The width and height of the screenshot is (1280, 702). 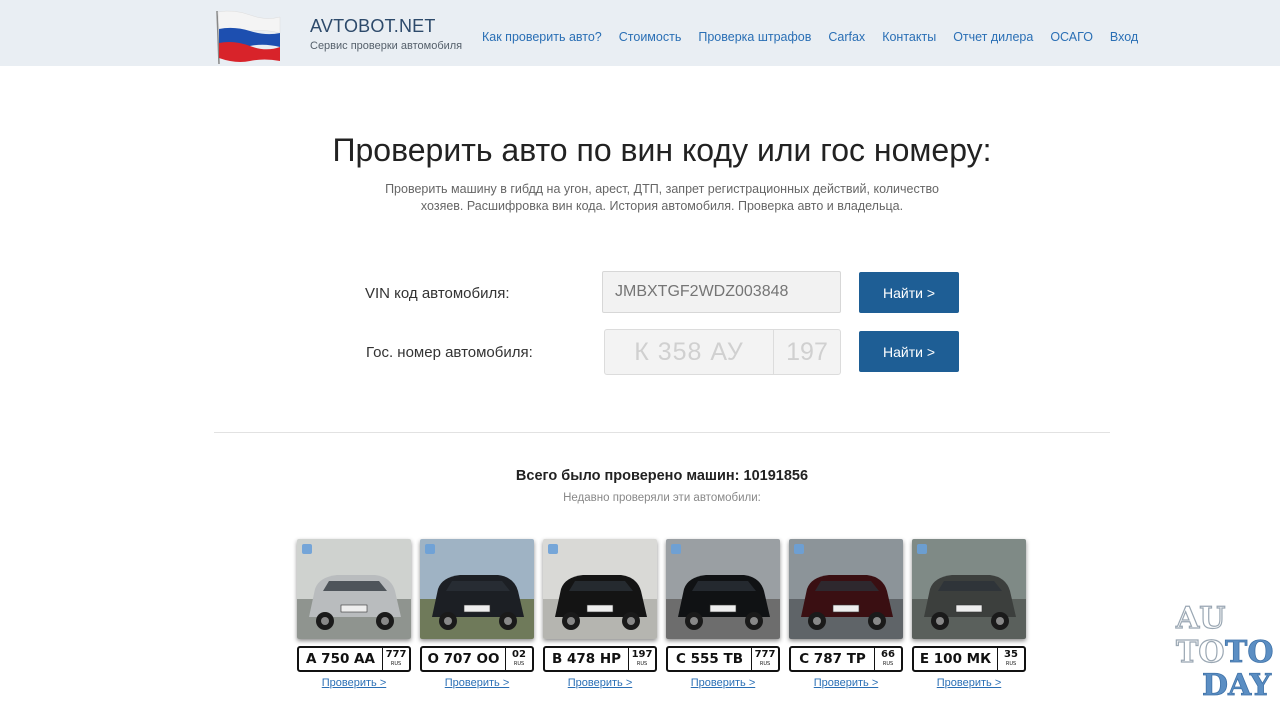 I want to click on section-divider, so click(x=662, y=432).